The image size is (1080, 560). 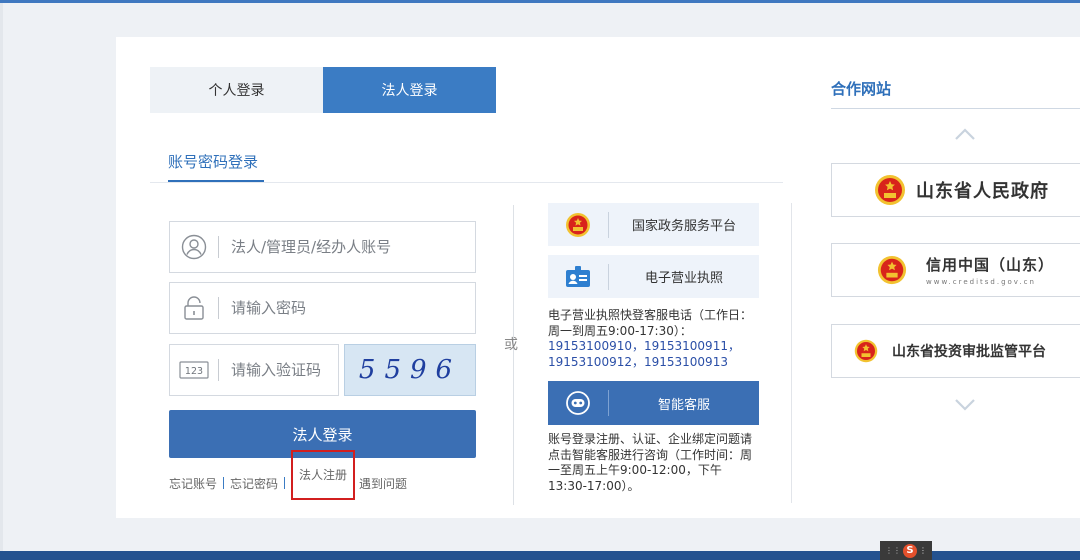 What do you see at coordinates (193, 483) in the screenshot?
I see `forgot-account-link: 忘记账号` at bounding box center [193, 483].